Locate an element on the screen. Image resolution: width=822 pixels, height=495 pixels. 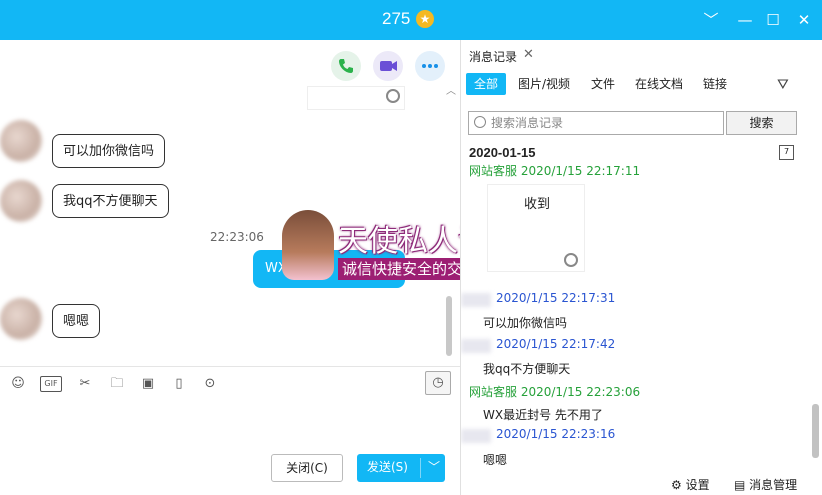
history-sender: 网站客服 2020/1/15 22:17:11 is located at coordinates (555, 171).